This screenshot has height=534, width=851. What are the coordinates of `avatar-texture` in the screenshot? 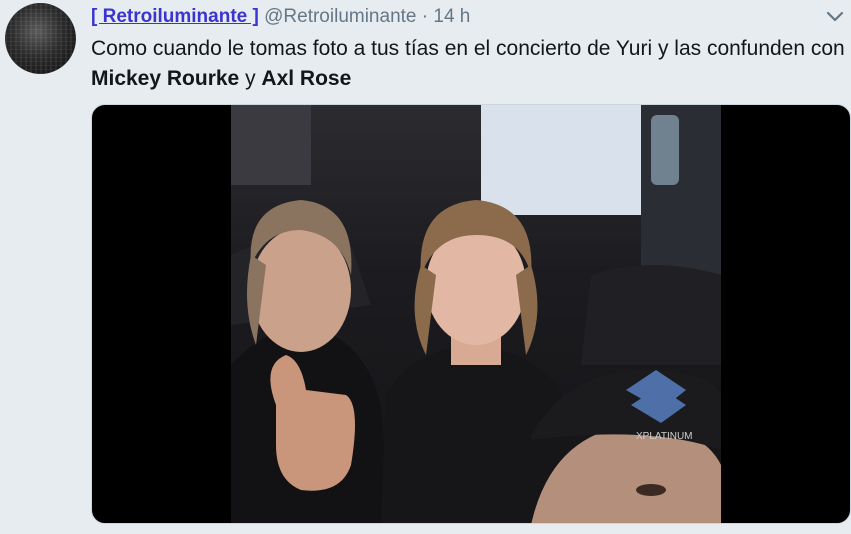 It's located at (40, 38).